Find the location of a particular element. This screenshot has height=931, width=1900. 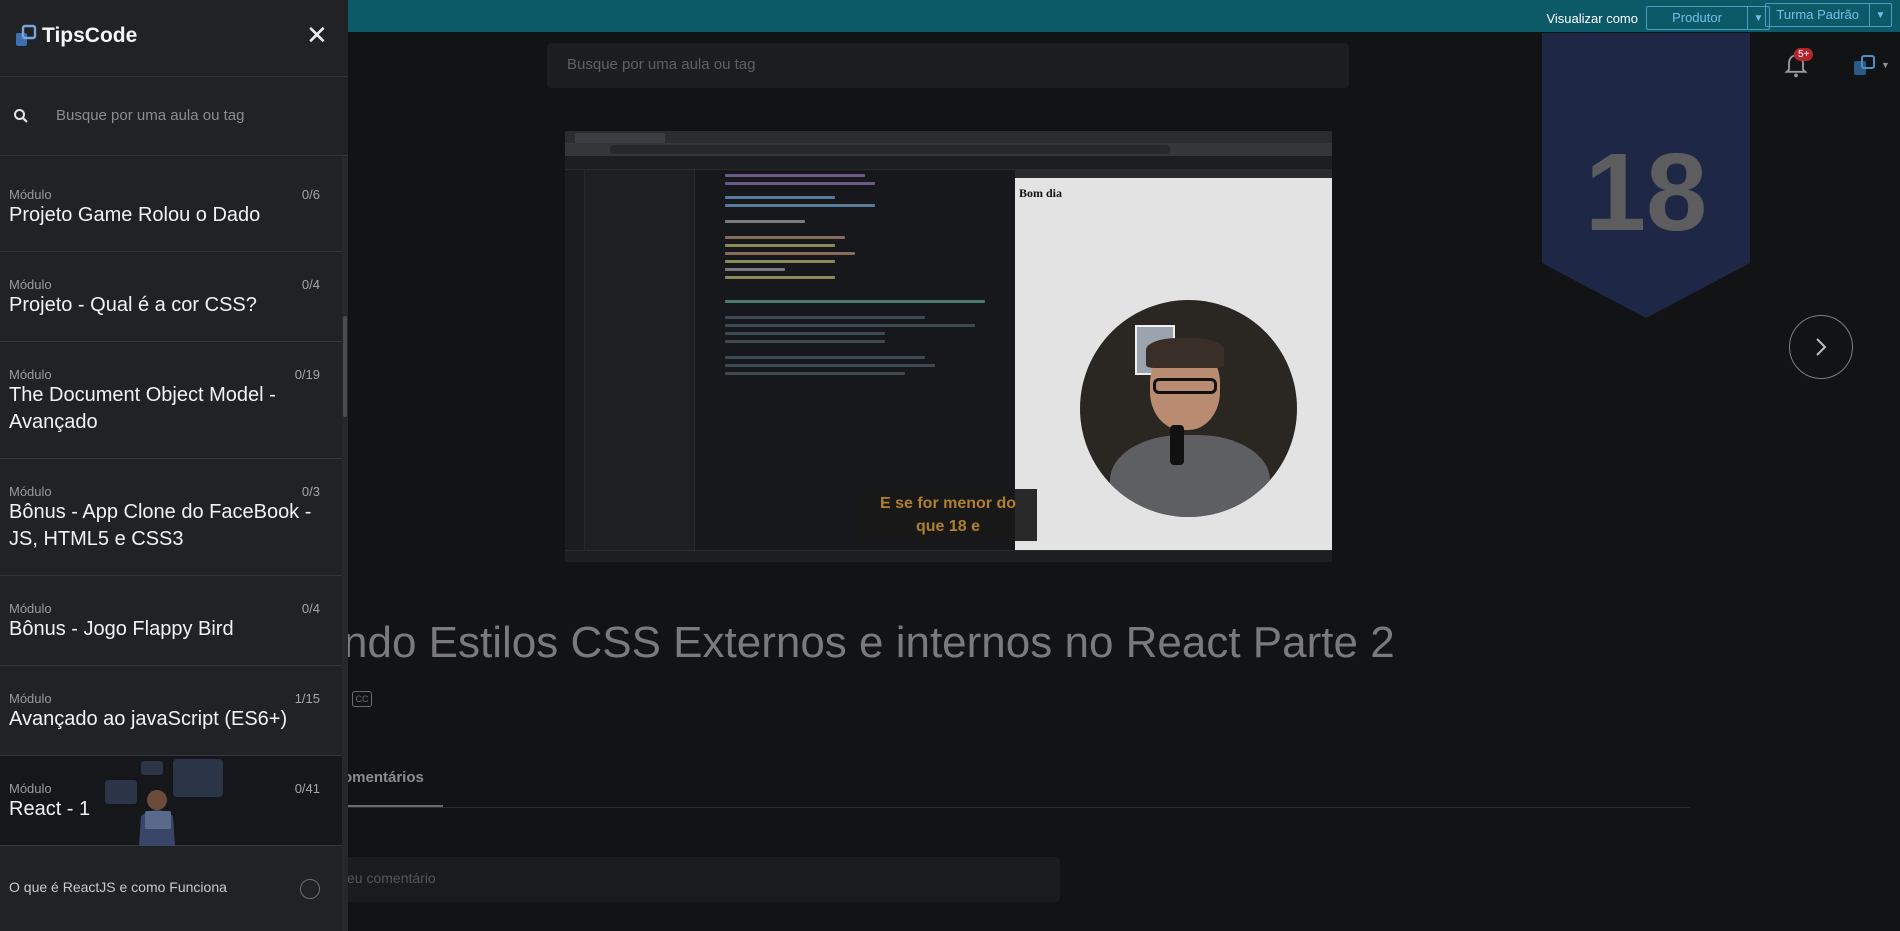

module-progress: 1/15 is located at coordinates (307, 698).